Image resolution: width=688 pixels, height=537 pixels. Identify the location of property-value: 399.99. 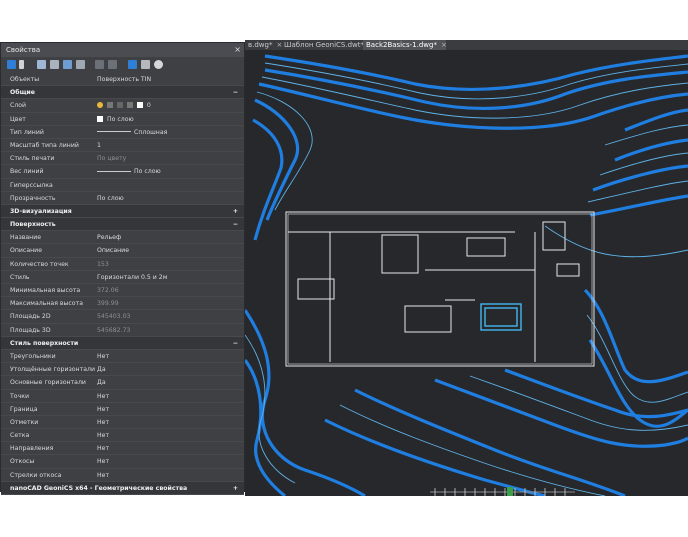
(108, 304).